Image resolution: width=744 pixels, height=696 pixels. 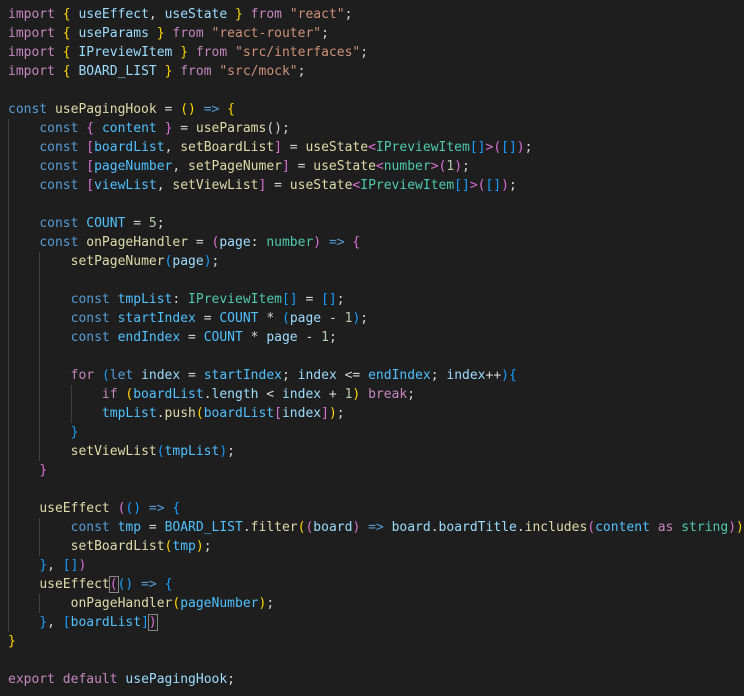 I want to click on code-token: page, so click(x=235, y=242).